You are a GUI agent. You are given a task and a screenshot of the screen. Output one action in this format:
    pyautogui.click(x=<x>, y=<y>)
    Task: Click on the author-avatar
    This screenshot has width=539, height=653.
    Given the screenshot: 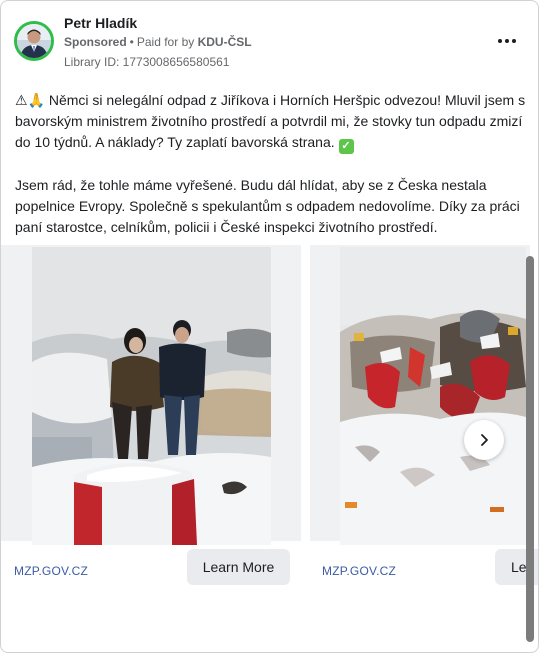 What is the action you would take?
    pyautogui.click(x=34, y=41)
    